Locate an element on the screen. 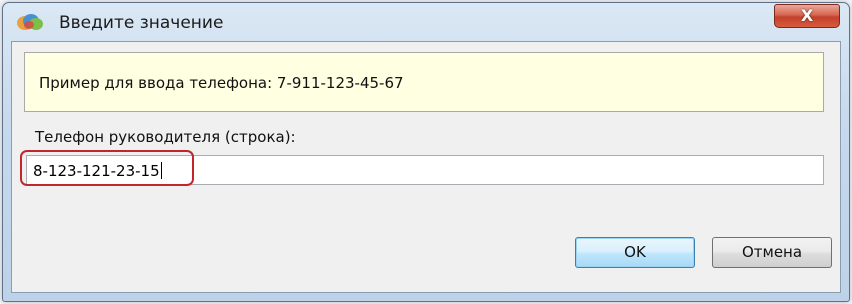  phone-input: 8-123-121-23-15 is located at coordinates (425, 170).